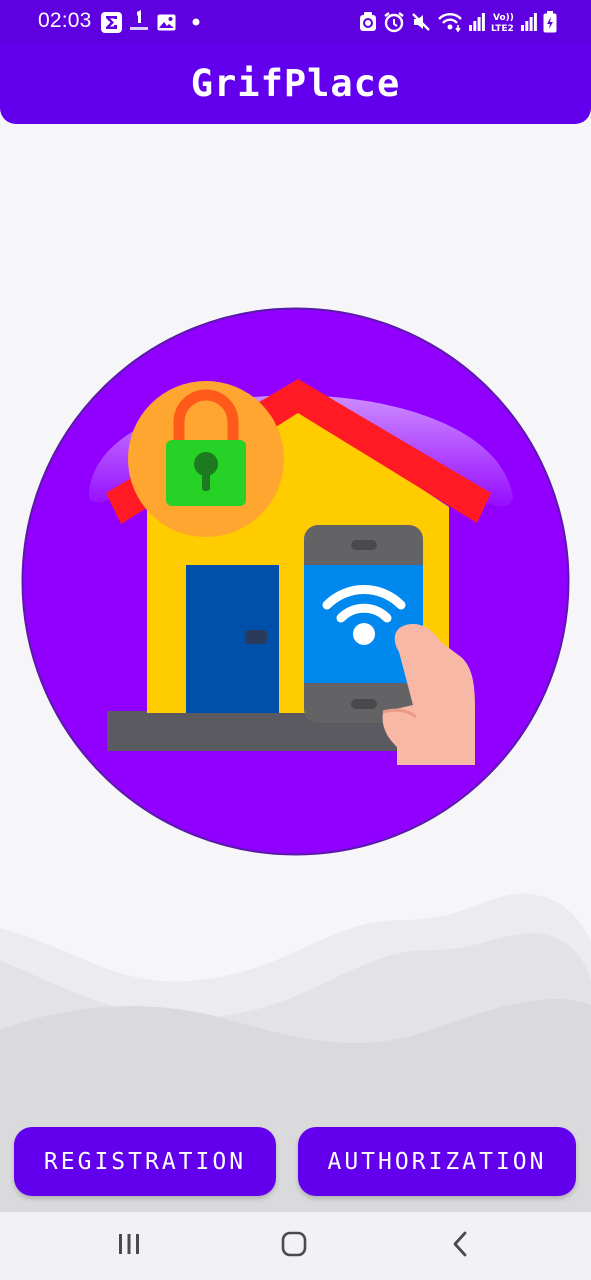  Describe the element at coordinates (166, 22) in the screenshot. I see `image-icon` at that location.